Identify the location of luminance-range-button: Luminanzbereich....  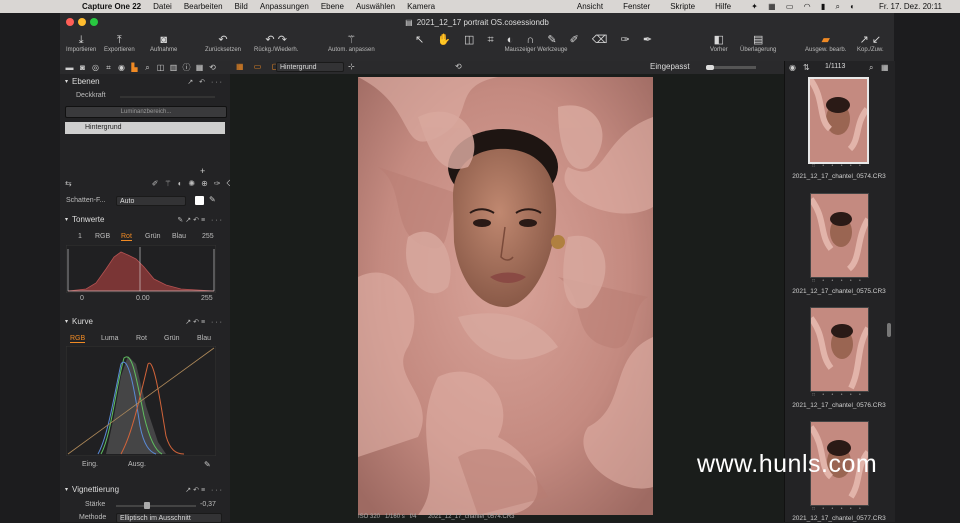
(146, 112).